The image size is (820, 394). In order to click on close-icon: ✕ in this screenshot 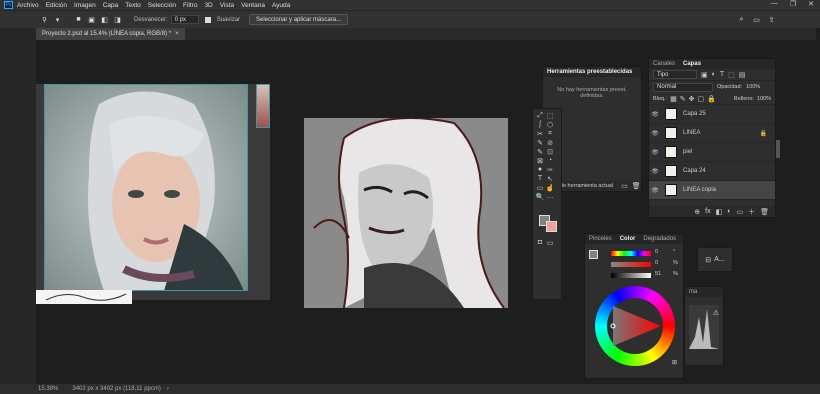, I will do `click(811, 4)`.